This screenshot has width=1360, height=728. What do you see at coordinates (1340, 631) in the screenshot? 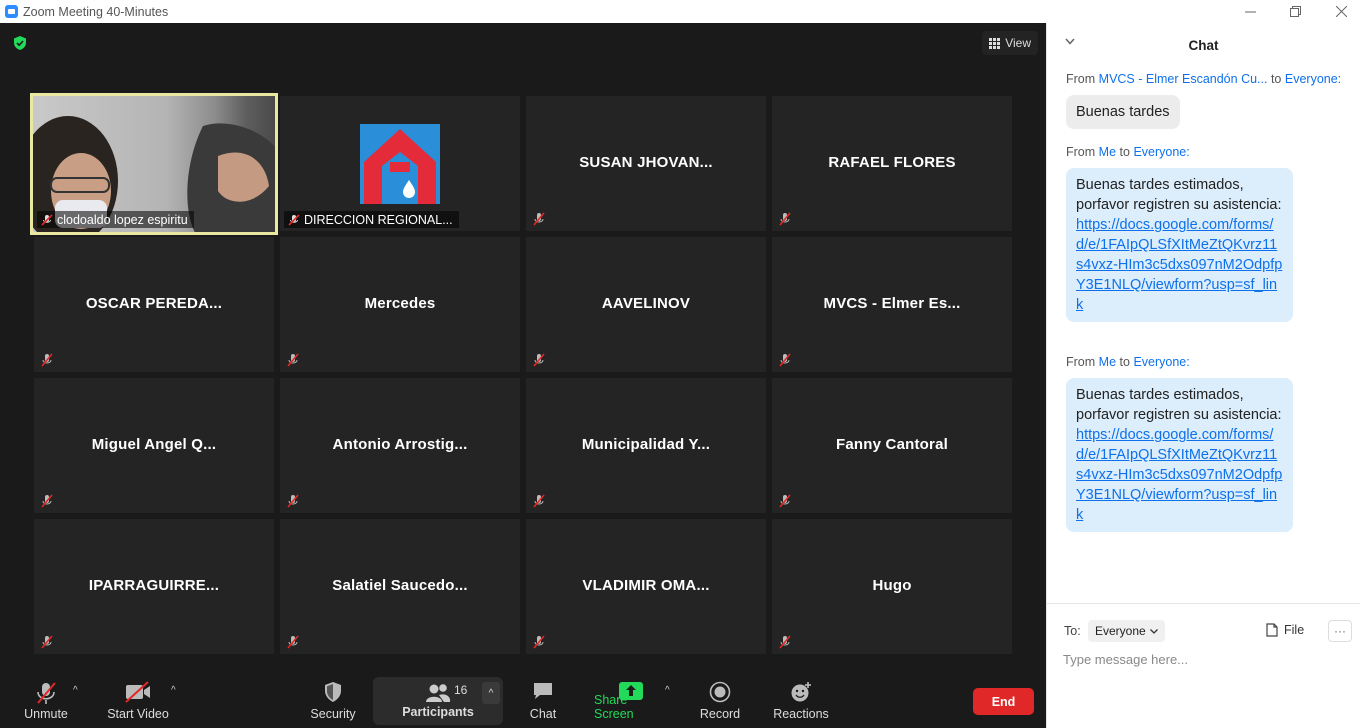
I see `more-options-button: ···` at bounding box center [1340, 631].